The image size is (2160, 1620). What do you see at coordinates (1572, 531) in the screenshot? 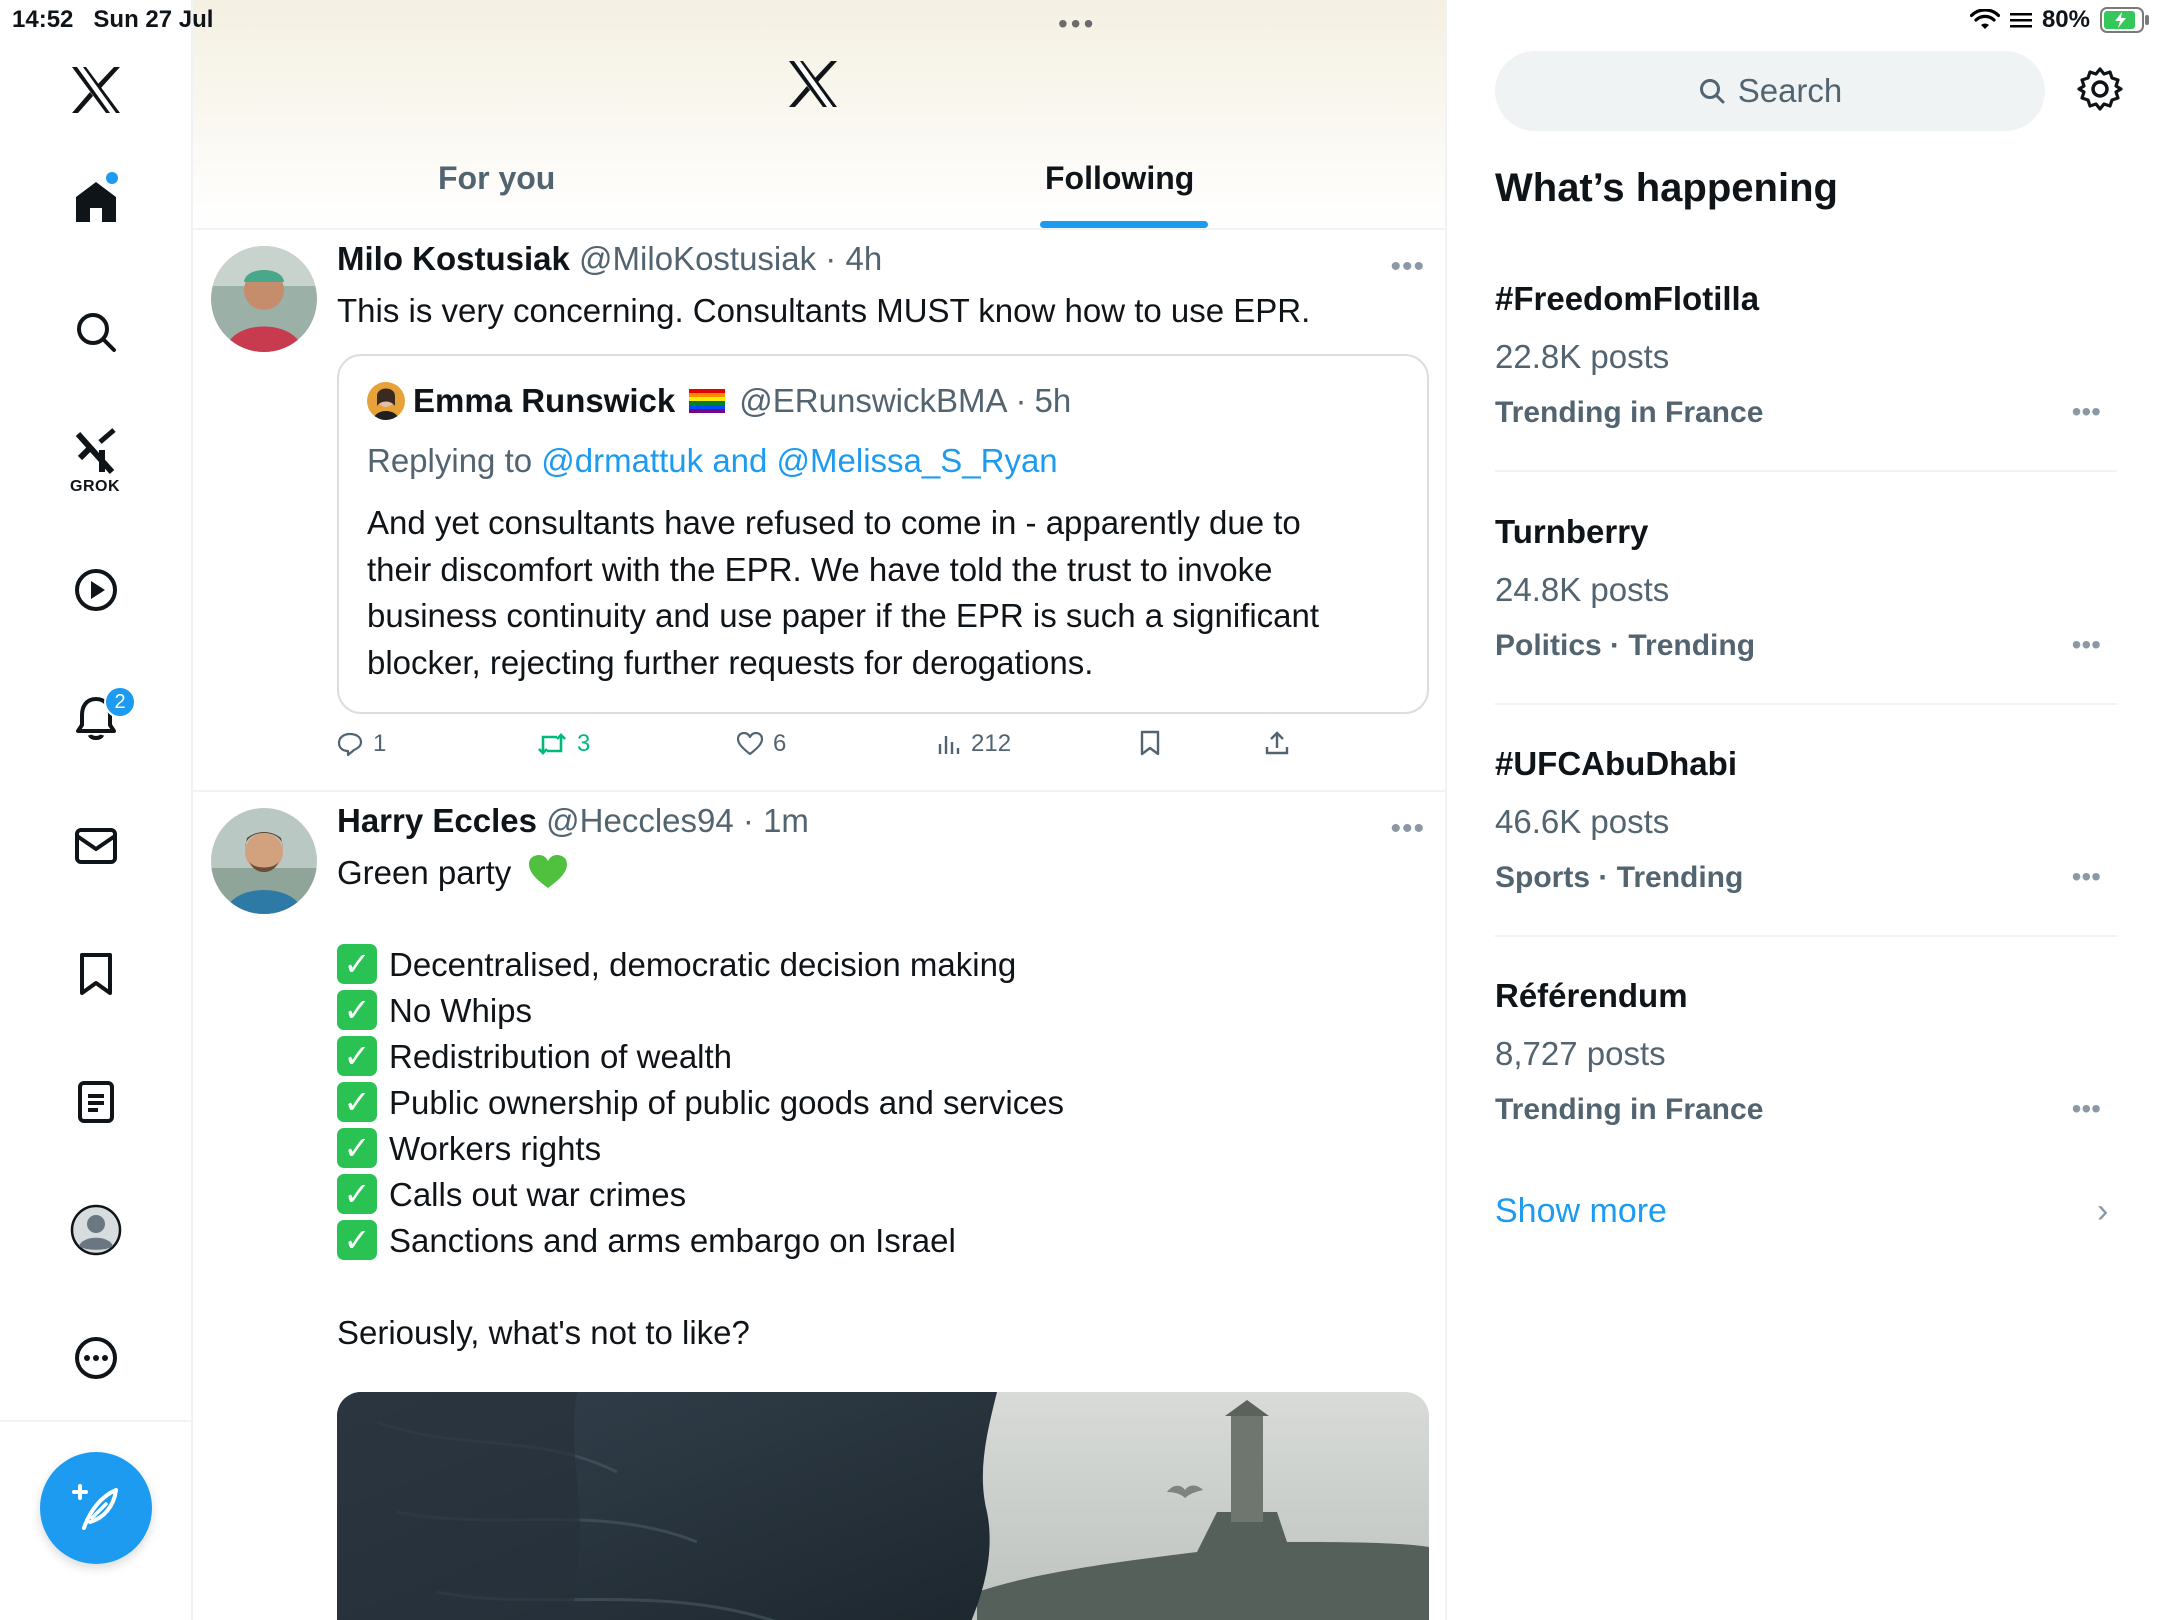
I see `trend-name: Turnberry` at bounding box center [1572, 531].